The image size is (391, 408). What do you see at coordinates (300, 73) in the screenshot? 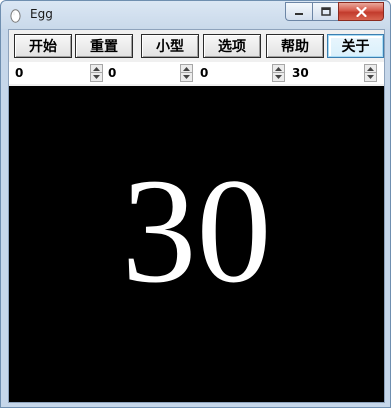
I see `seconds-value: 30` at bounding box center [300, 73].